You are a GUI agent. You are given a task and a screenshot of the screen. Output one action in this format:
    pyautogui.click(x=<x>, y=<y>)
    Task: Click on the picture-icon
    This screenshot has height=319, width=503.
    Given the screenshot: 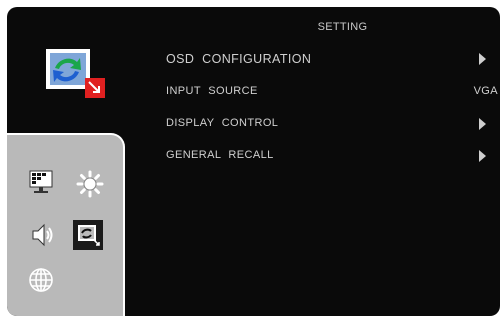 What is the action you would take?
    pyautogui.click(x=41, y=182)
    